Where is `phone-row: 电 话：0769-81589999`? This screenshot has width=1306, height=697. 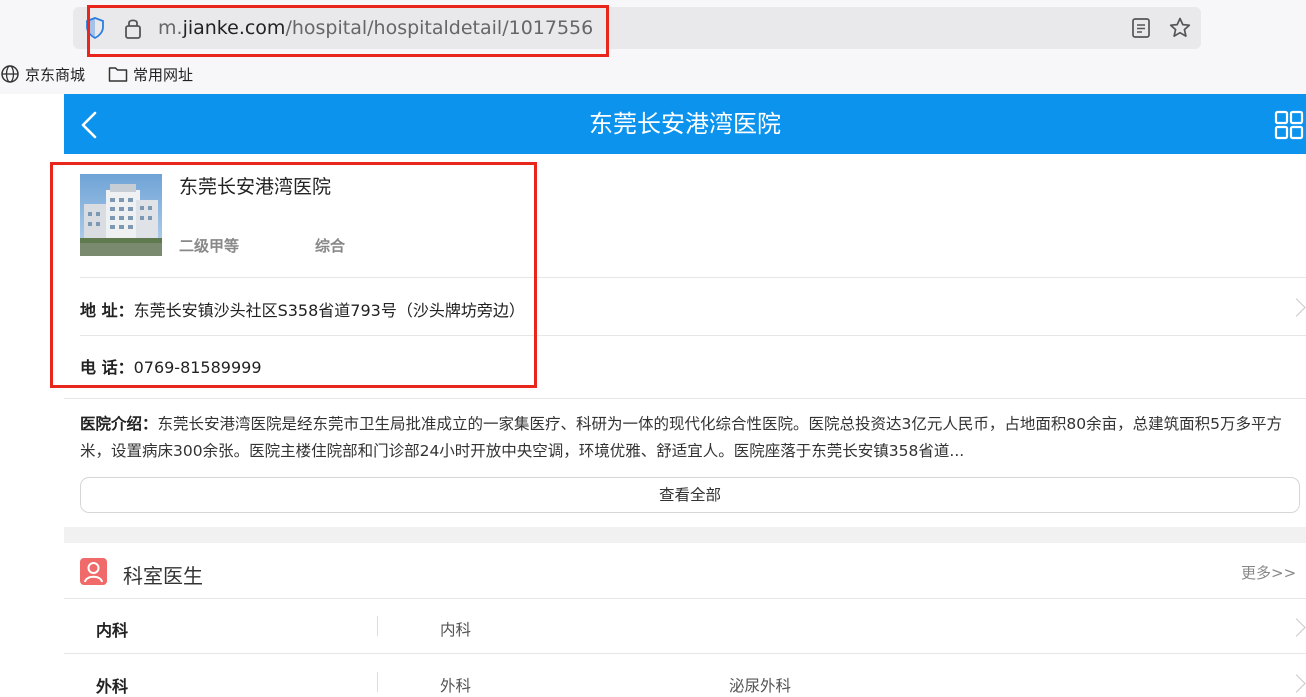
phone-row: 电 话：0769-81589999 is located at coordinates (171, 366).